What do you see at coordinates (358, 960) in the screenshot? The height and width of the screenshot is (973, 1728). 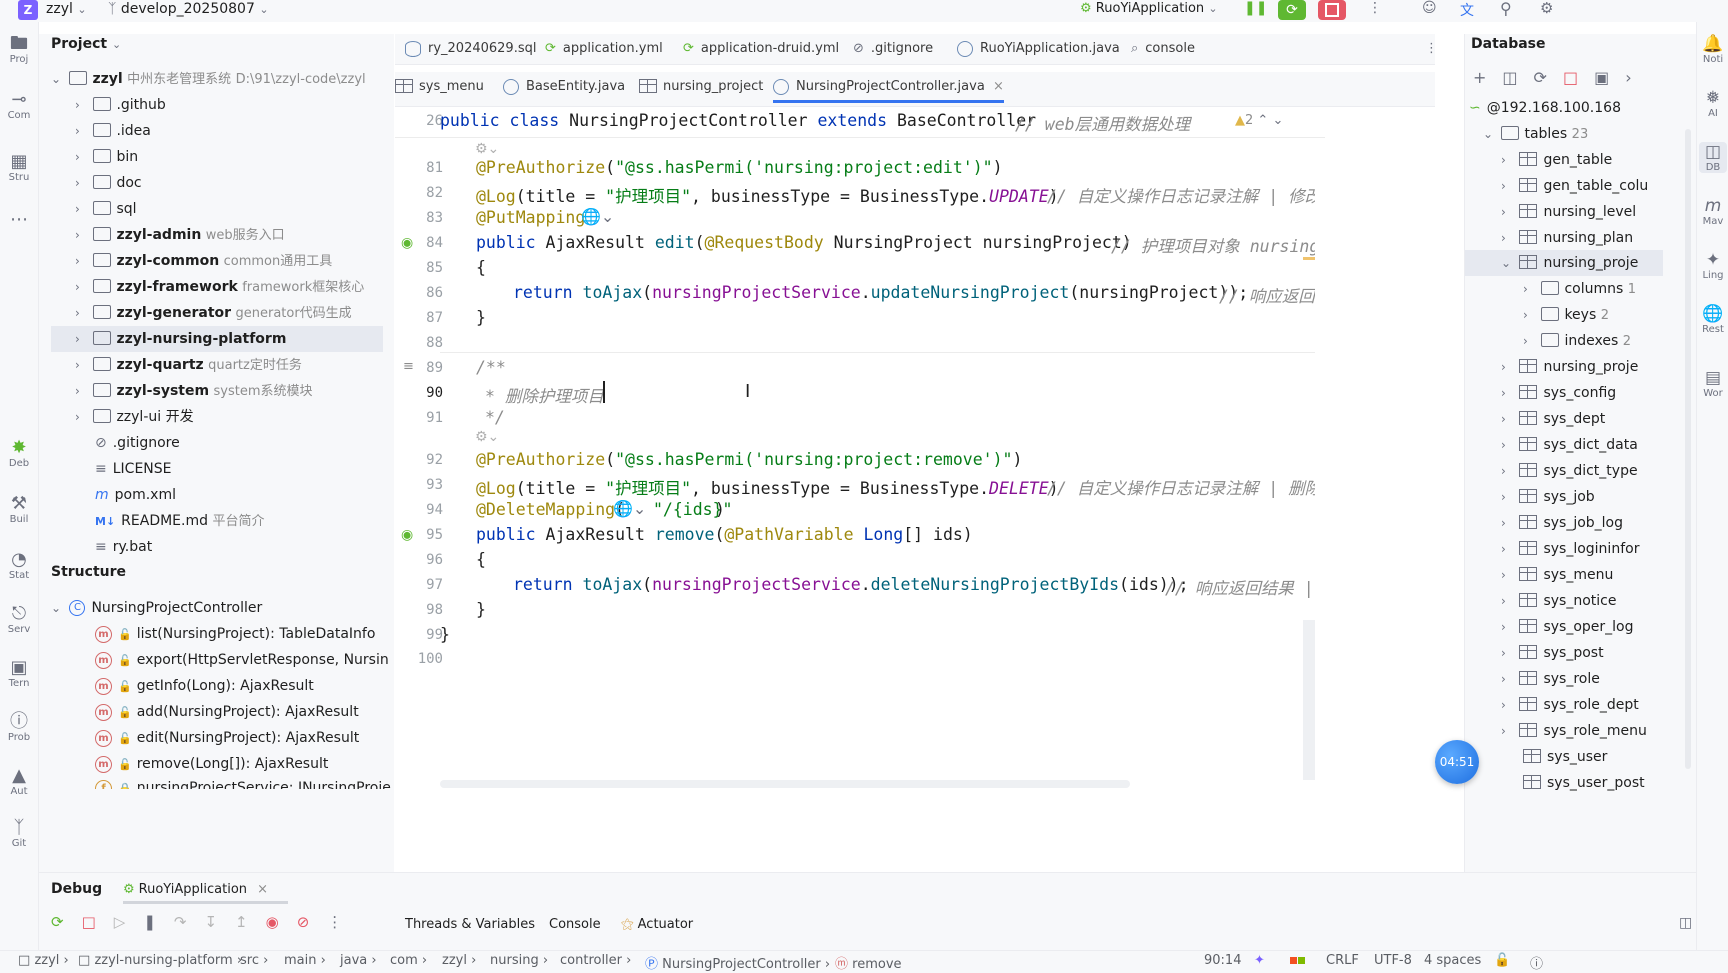 I see `breadcrumb-item: java ›` at bounding box center [358, 960].